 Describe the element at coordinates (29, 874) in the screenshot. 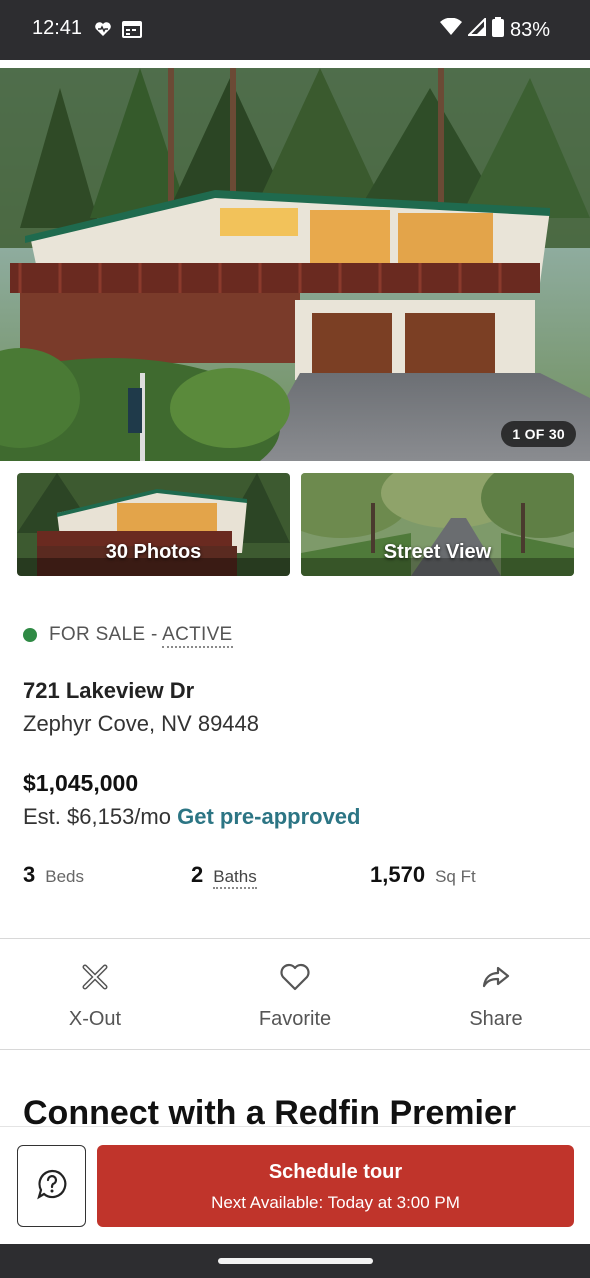

I see `beds-value: 3` at that location.